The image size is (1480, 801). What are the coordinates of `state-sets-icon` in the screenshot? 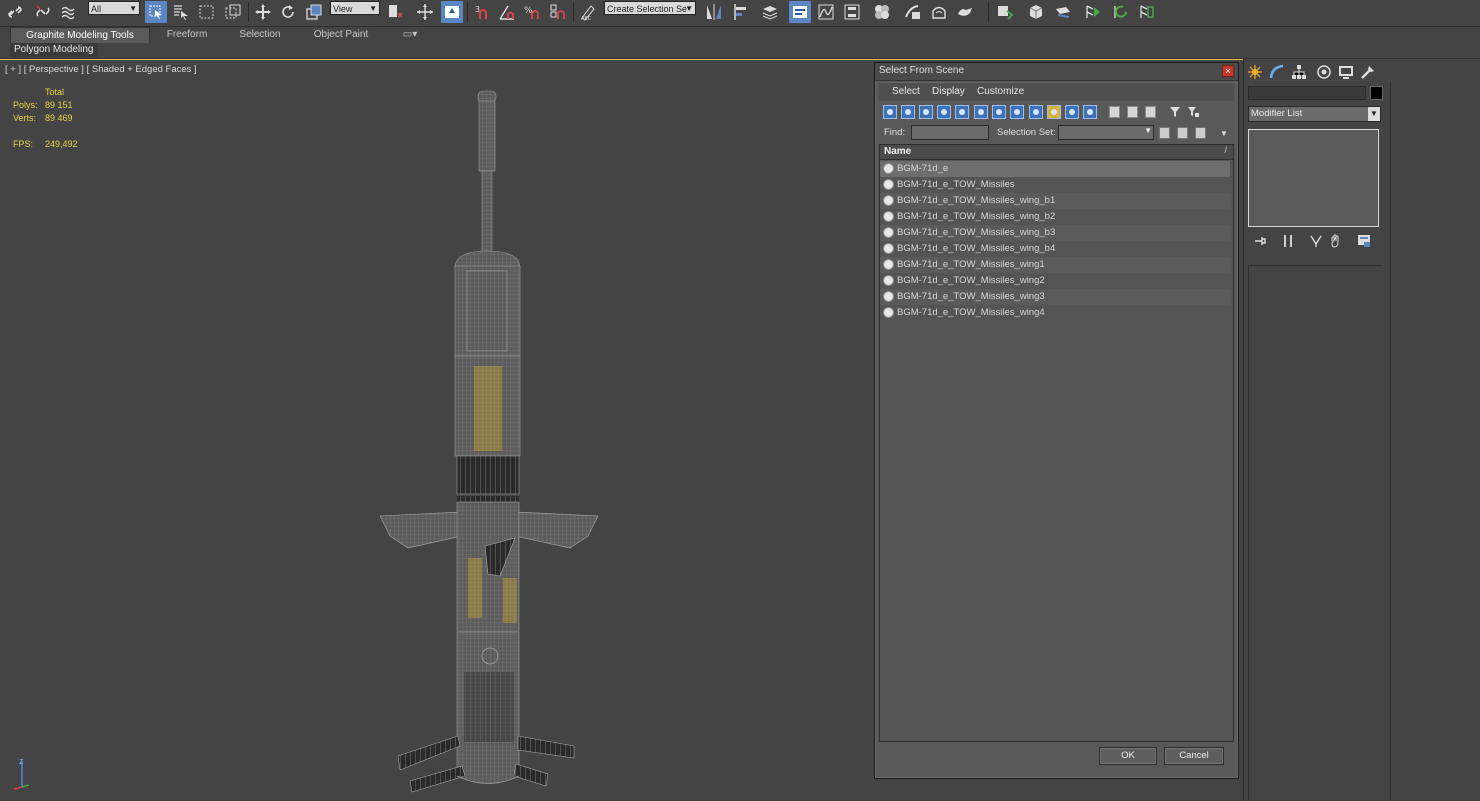 It's located at (1063, 12).